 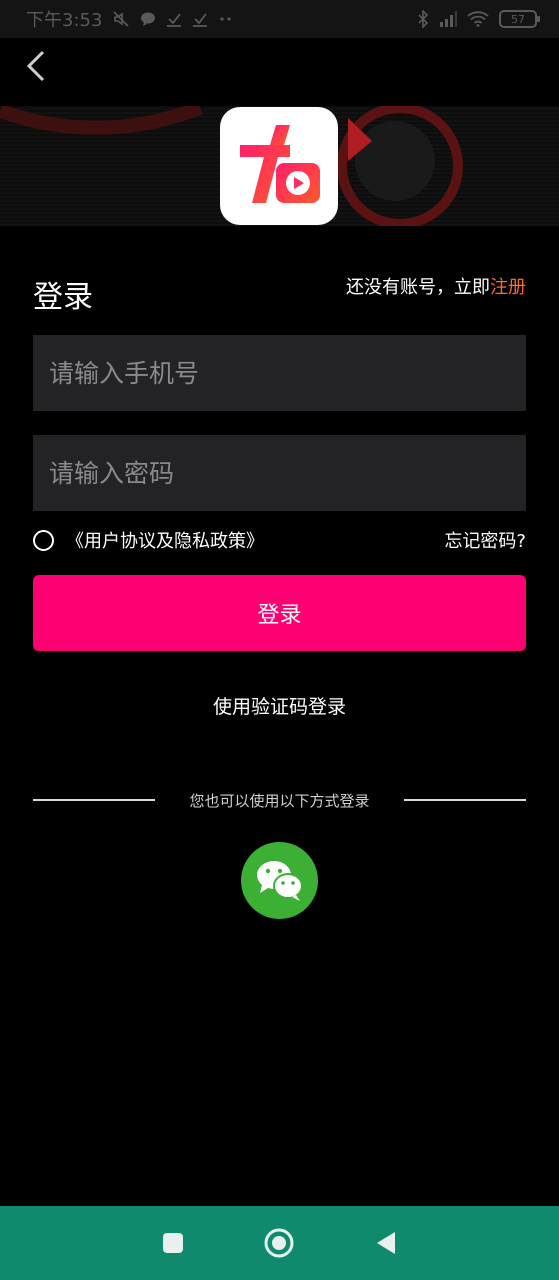 I want to click on battery-icon: 57, so click(x=519, y=19).